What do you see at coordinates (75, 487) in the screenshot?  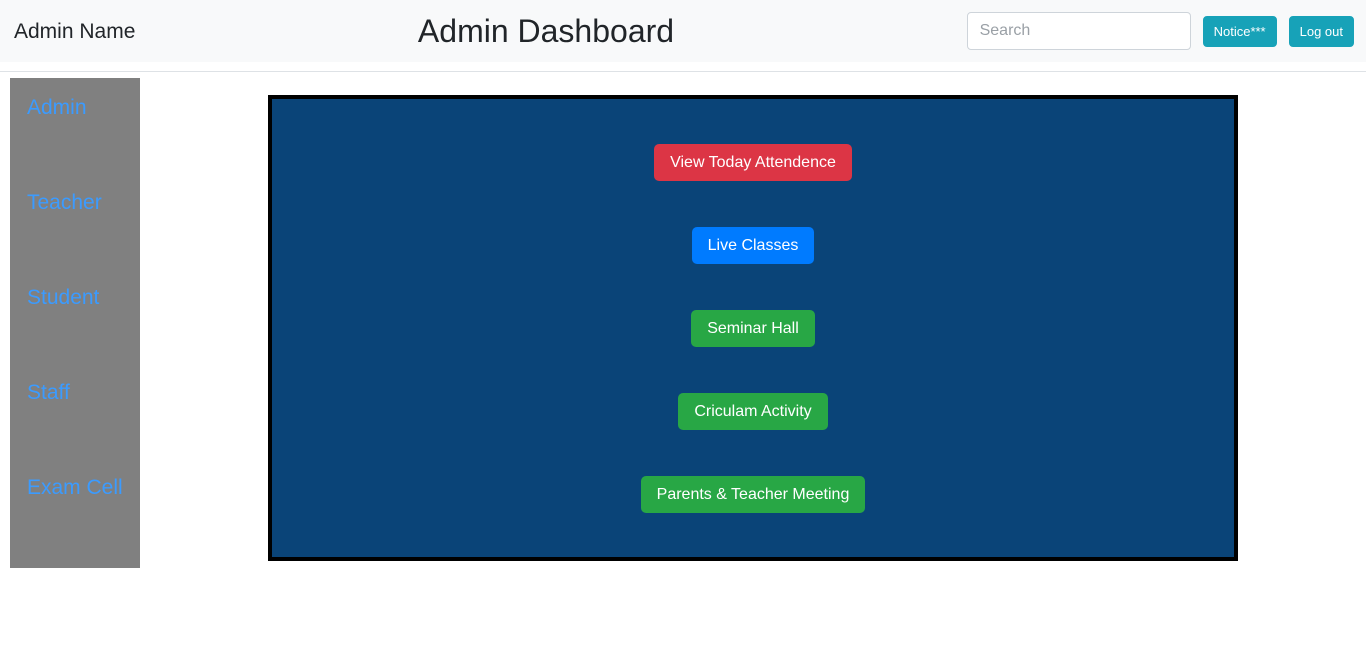 I see `sidebar-item-exam-cell: Exam Cell` at bounding box center [75, 487].